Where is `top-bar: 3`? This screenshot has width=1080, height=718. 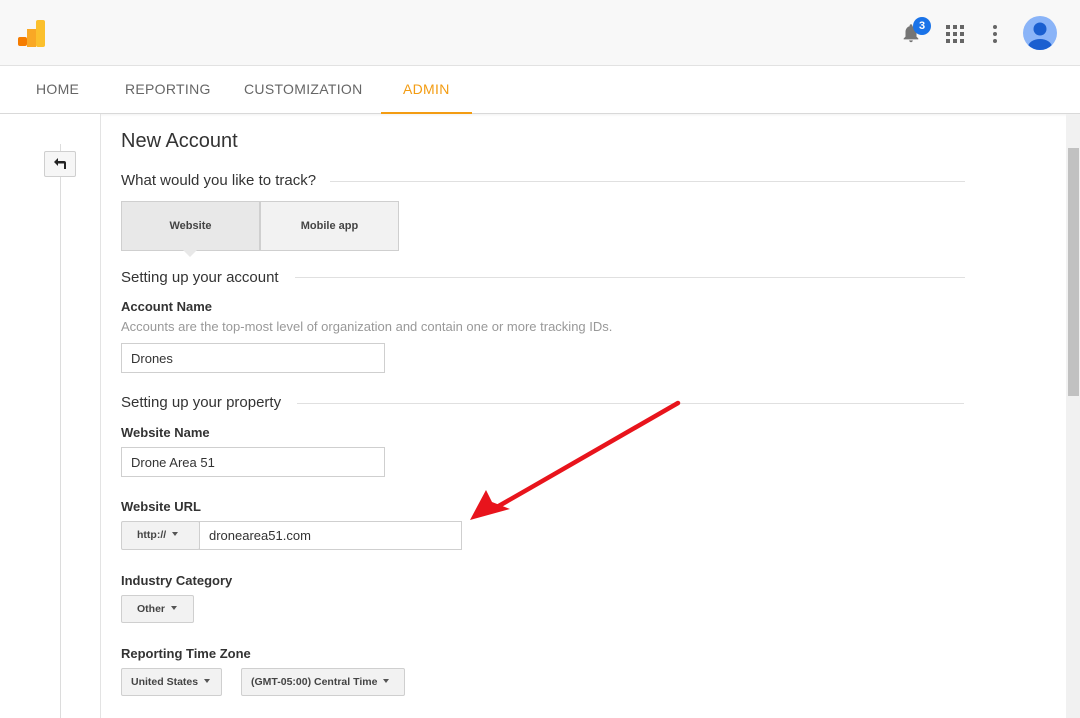
top-bar: 3 is located at coordinates (540, 33).